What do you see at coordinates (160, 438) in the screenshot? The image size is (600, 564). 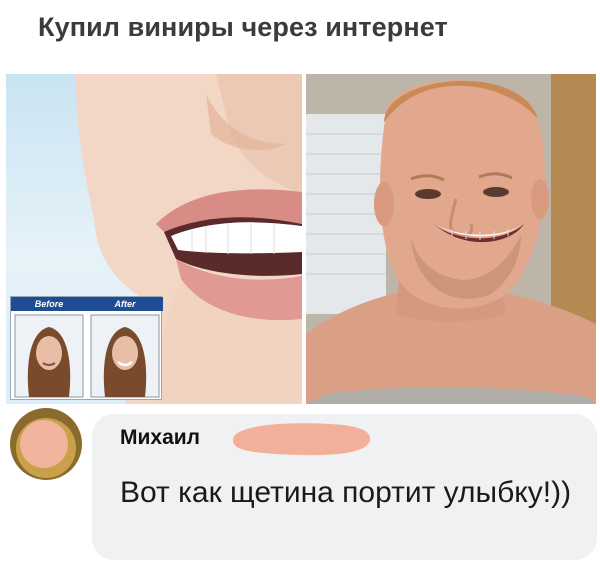 I see `comment-author-name: Михаил` at bounding box center [160, 438].